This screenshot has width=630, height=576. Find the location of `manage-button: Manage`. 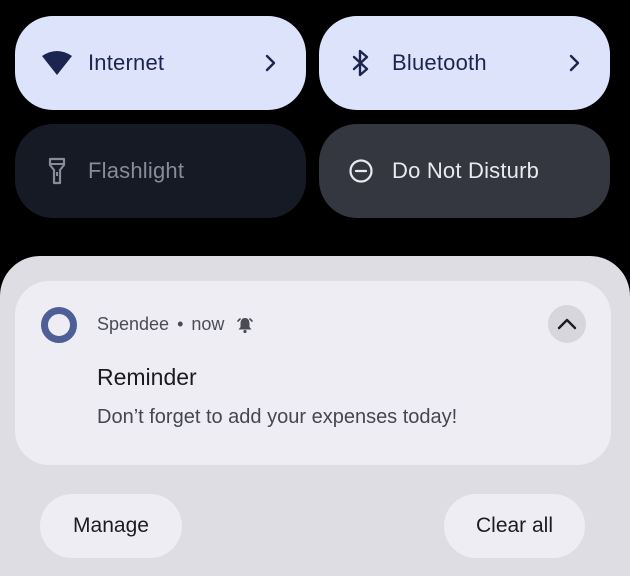

manage-button: Manage is located at coordinates (111, 526).